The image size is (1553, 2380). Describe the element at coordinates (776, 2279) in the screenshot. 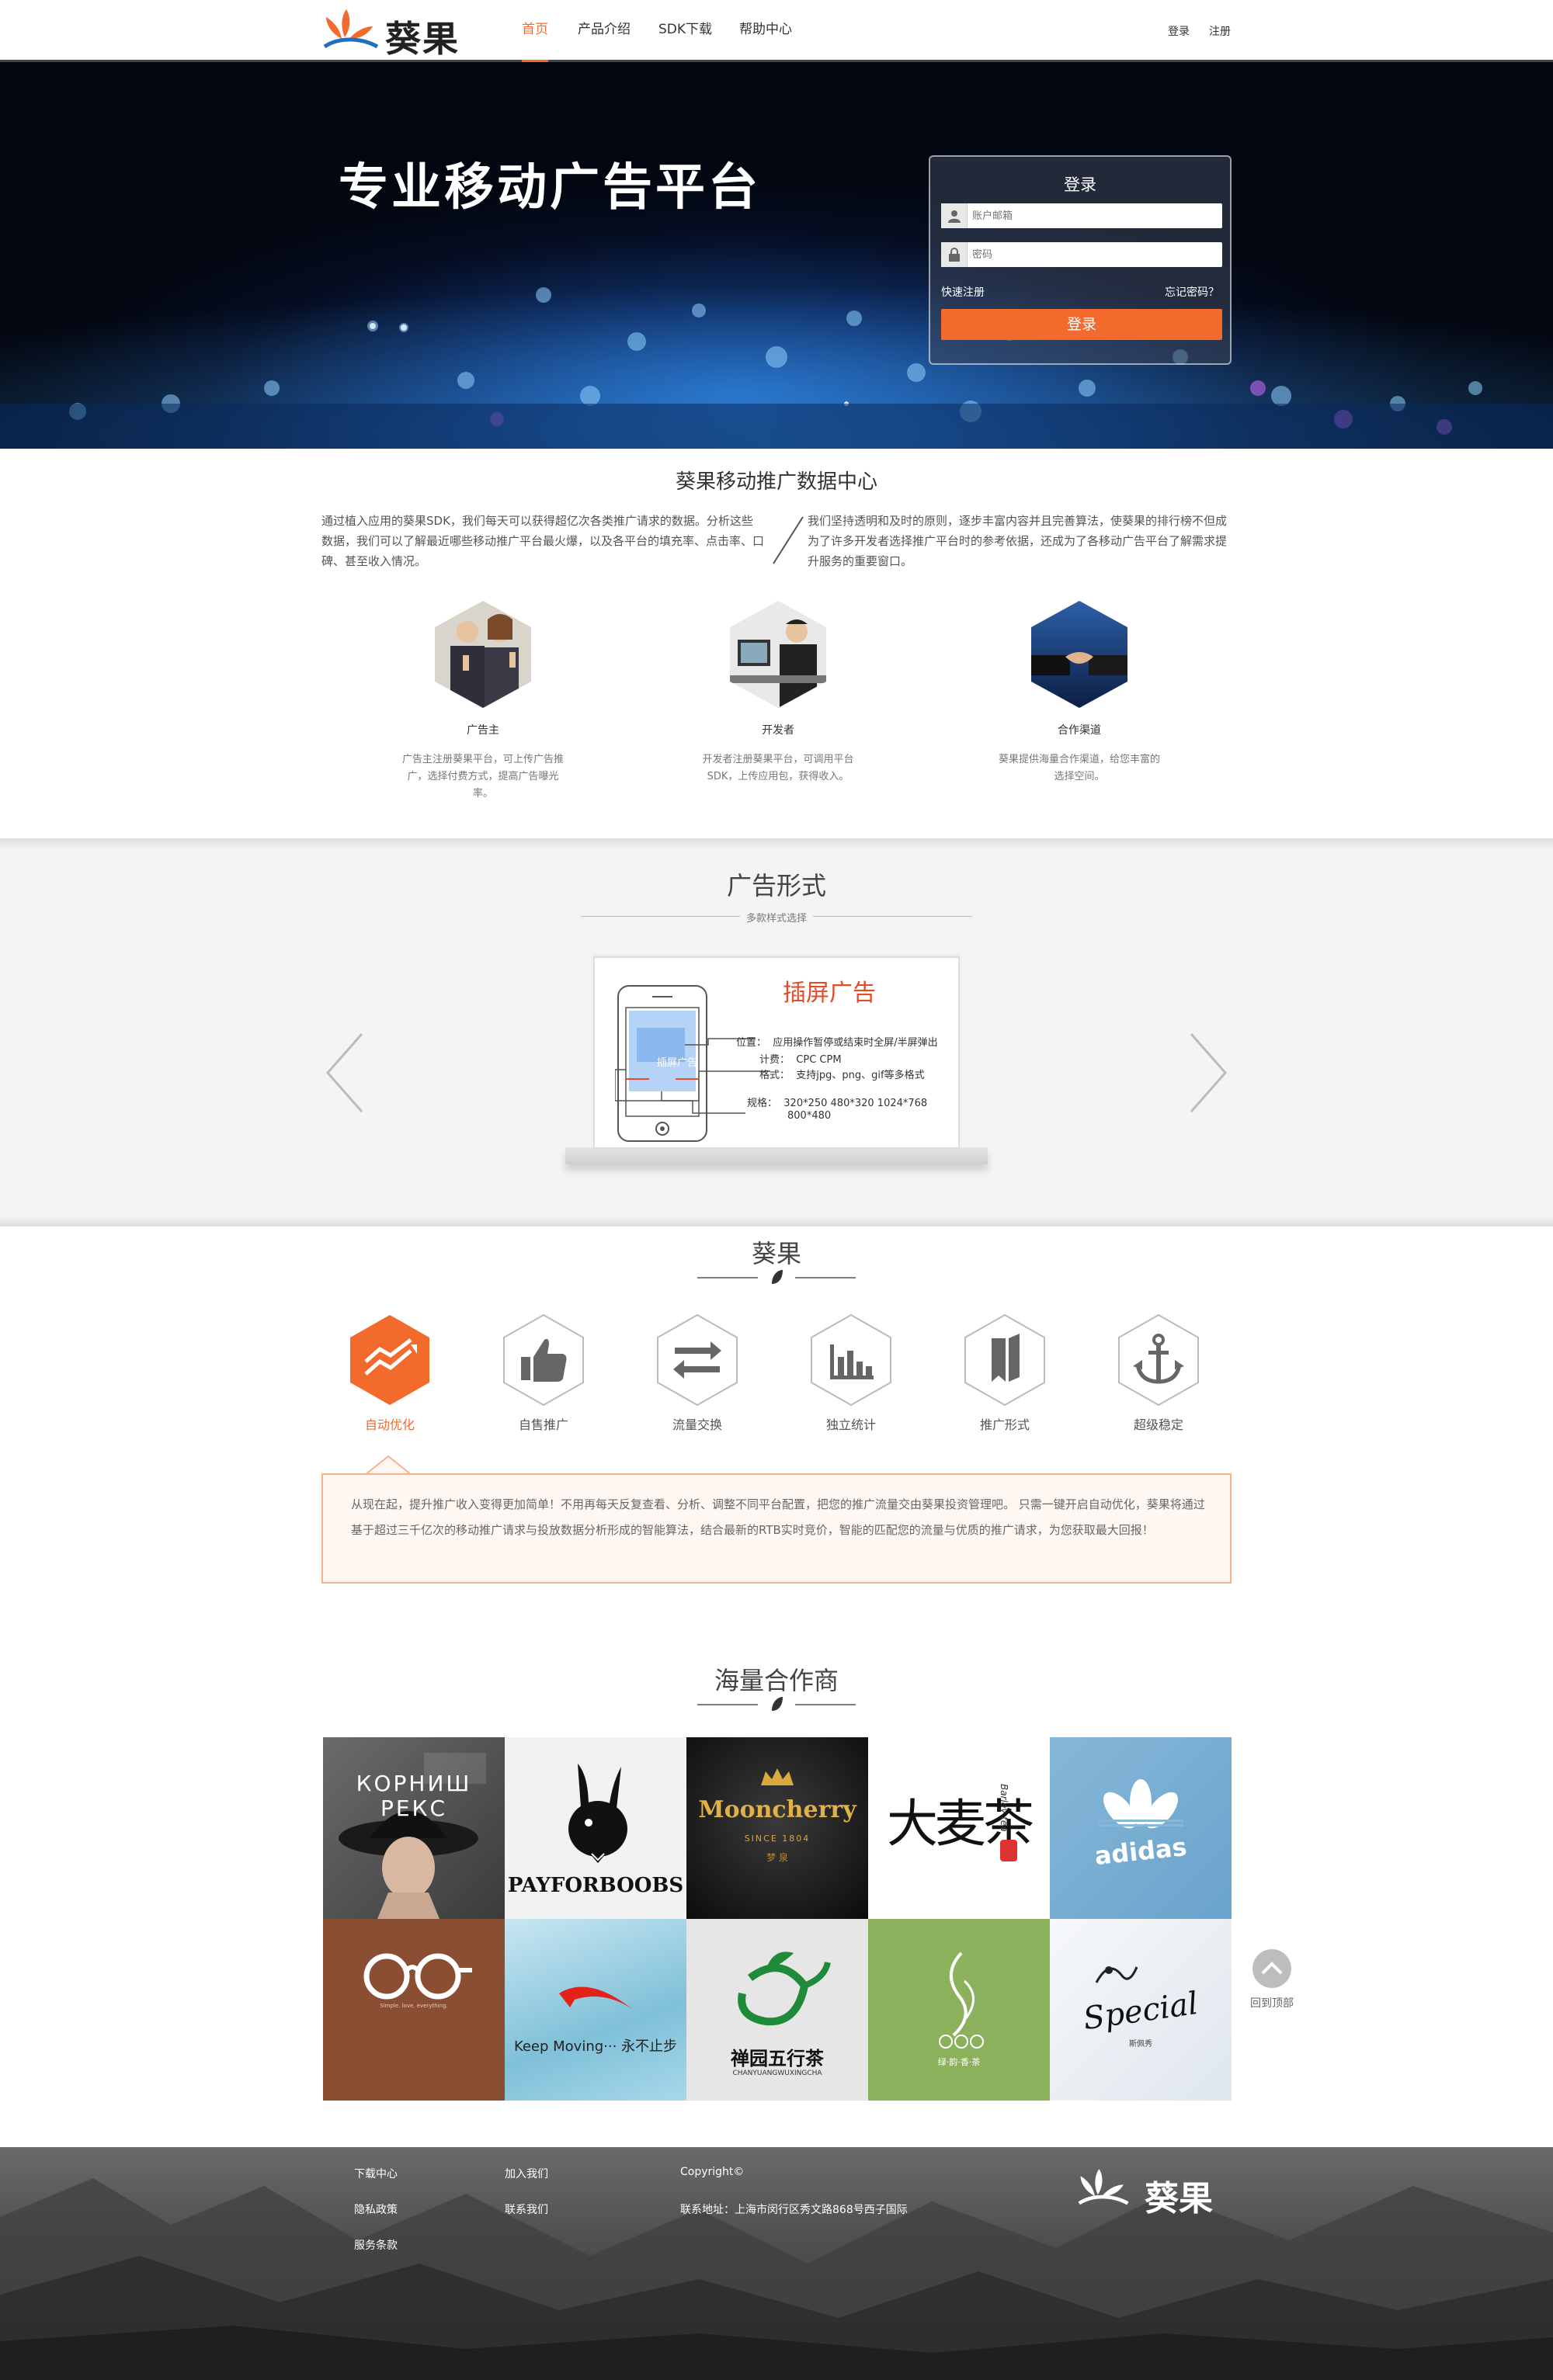

I see `mountain-background` at that location.